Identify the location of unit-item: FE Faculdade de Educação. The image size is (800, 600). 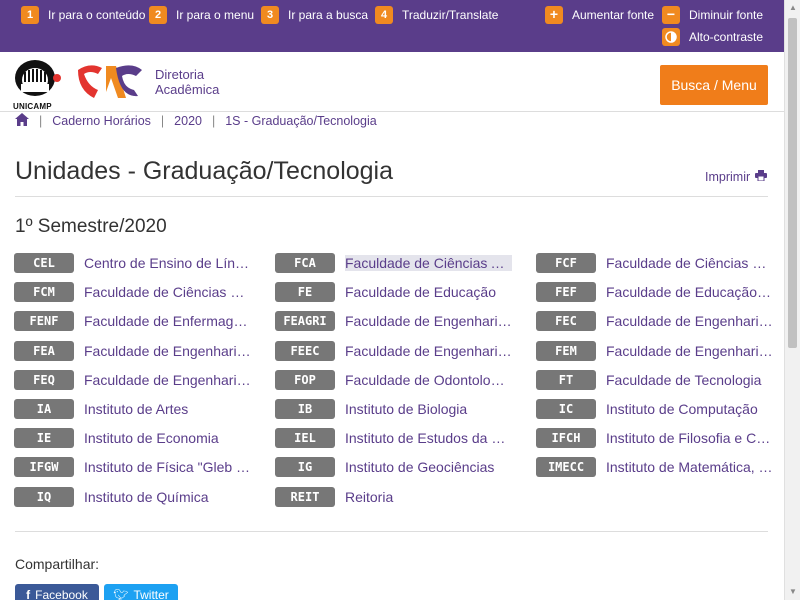
(393, 292).